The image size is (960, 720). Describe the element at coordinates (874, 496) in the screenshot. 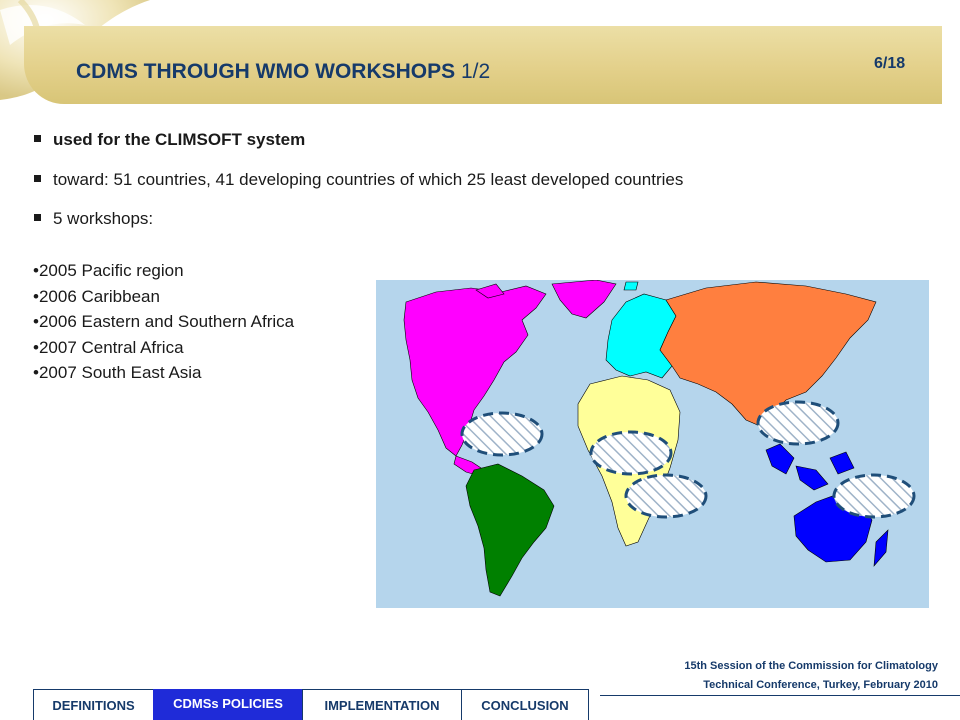

I see `workshop-marker-pacific` at that location.